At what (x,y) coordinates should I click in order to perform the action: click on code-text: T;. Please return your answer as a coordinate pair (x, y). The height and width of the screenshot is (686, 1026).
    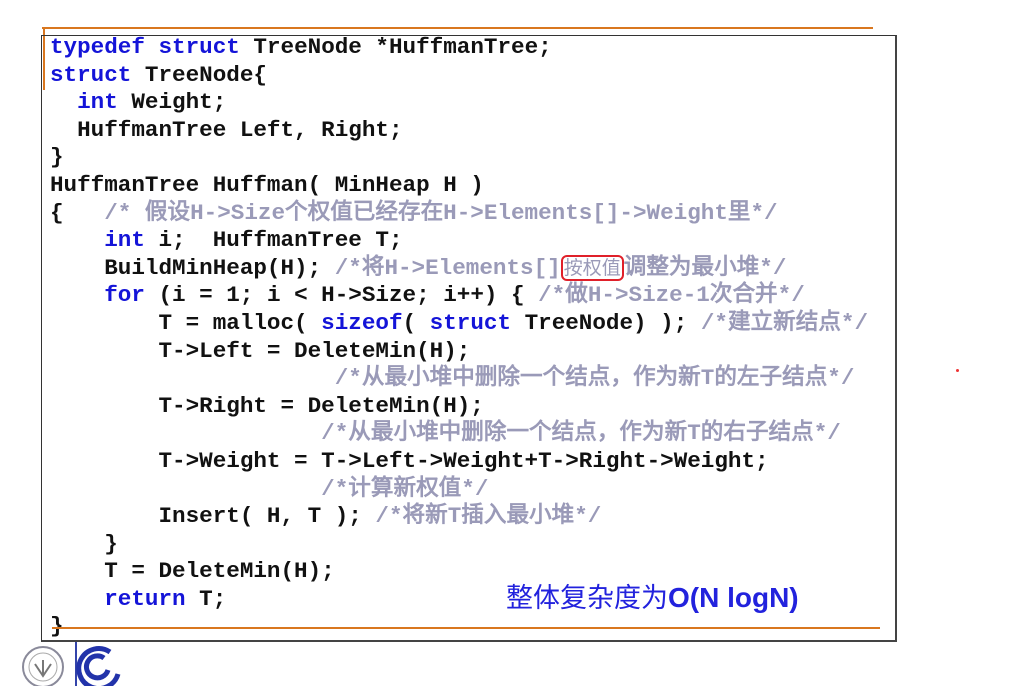
    Looking at the image, I should click on (206, 598).